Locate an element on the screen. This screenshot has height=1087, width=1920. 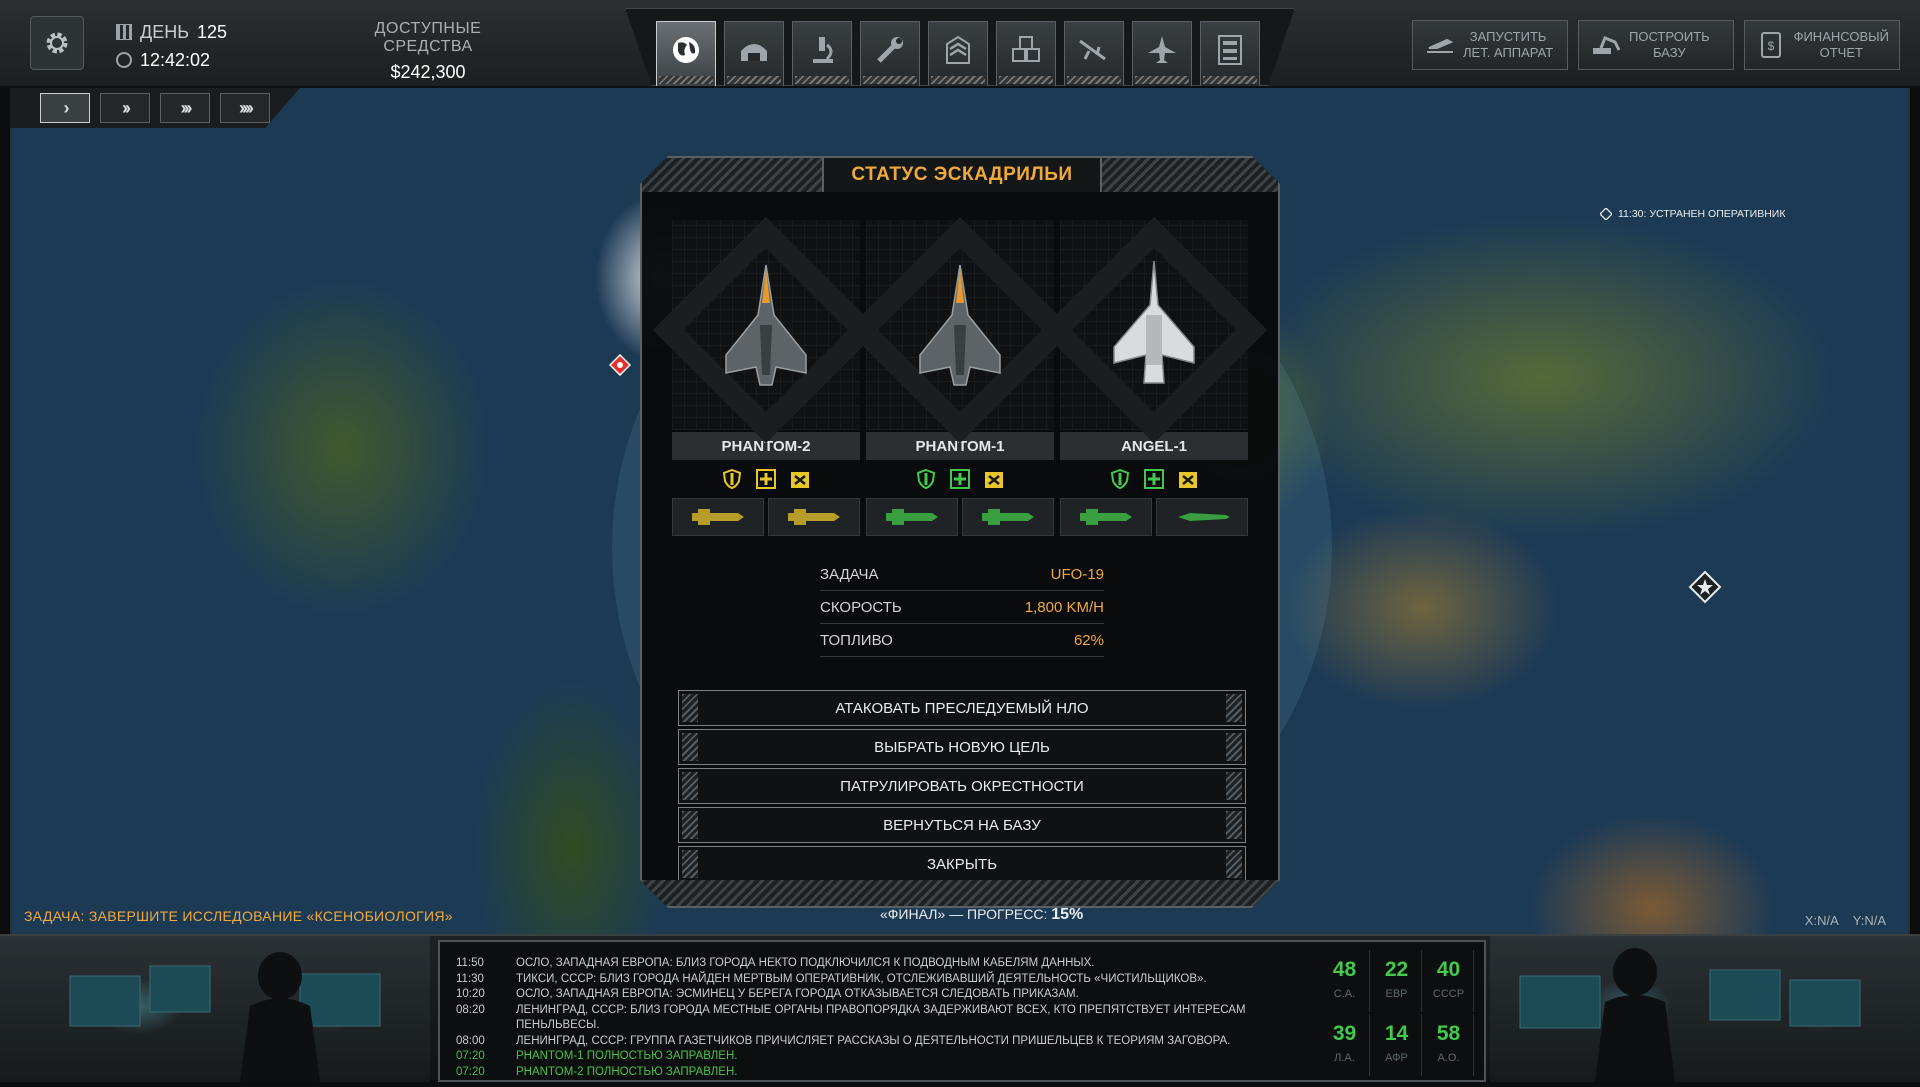
panic-level: 39 Л.А. is located at coordinates (1345, 1045).